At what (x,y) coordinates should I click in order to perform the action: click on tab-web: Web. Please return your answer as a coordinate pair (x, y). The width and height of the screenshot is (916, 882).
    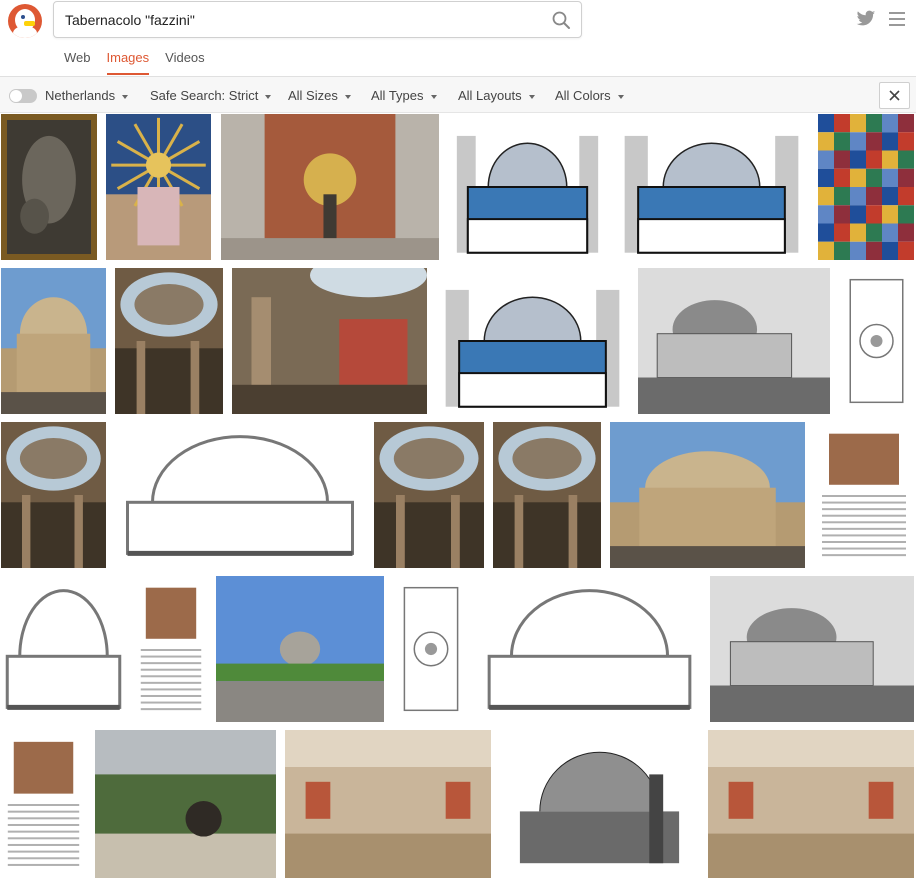
    Looking at the image, I should click on (77, 62).